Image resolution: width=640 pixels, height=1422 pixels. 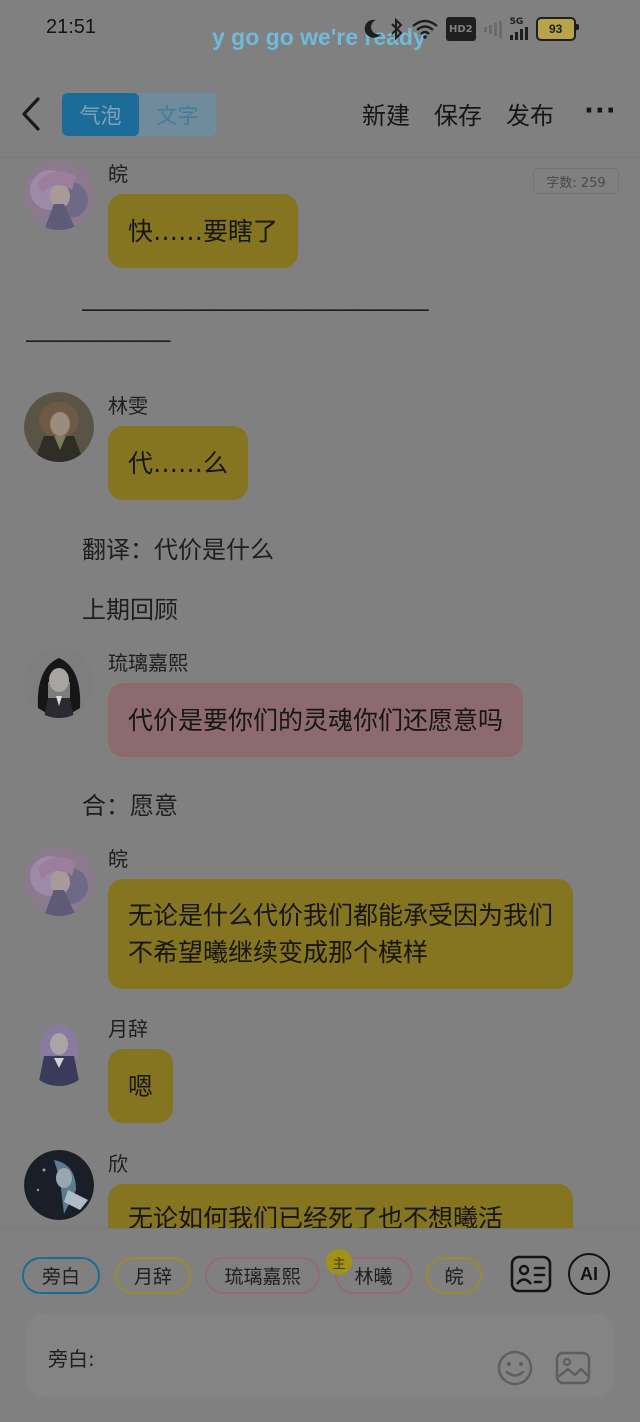 I want to click on battery-icon: 93, so click(x=557, y=29).